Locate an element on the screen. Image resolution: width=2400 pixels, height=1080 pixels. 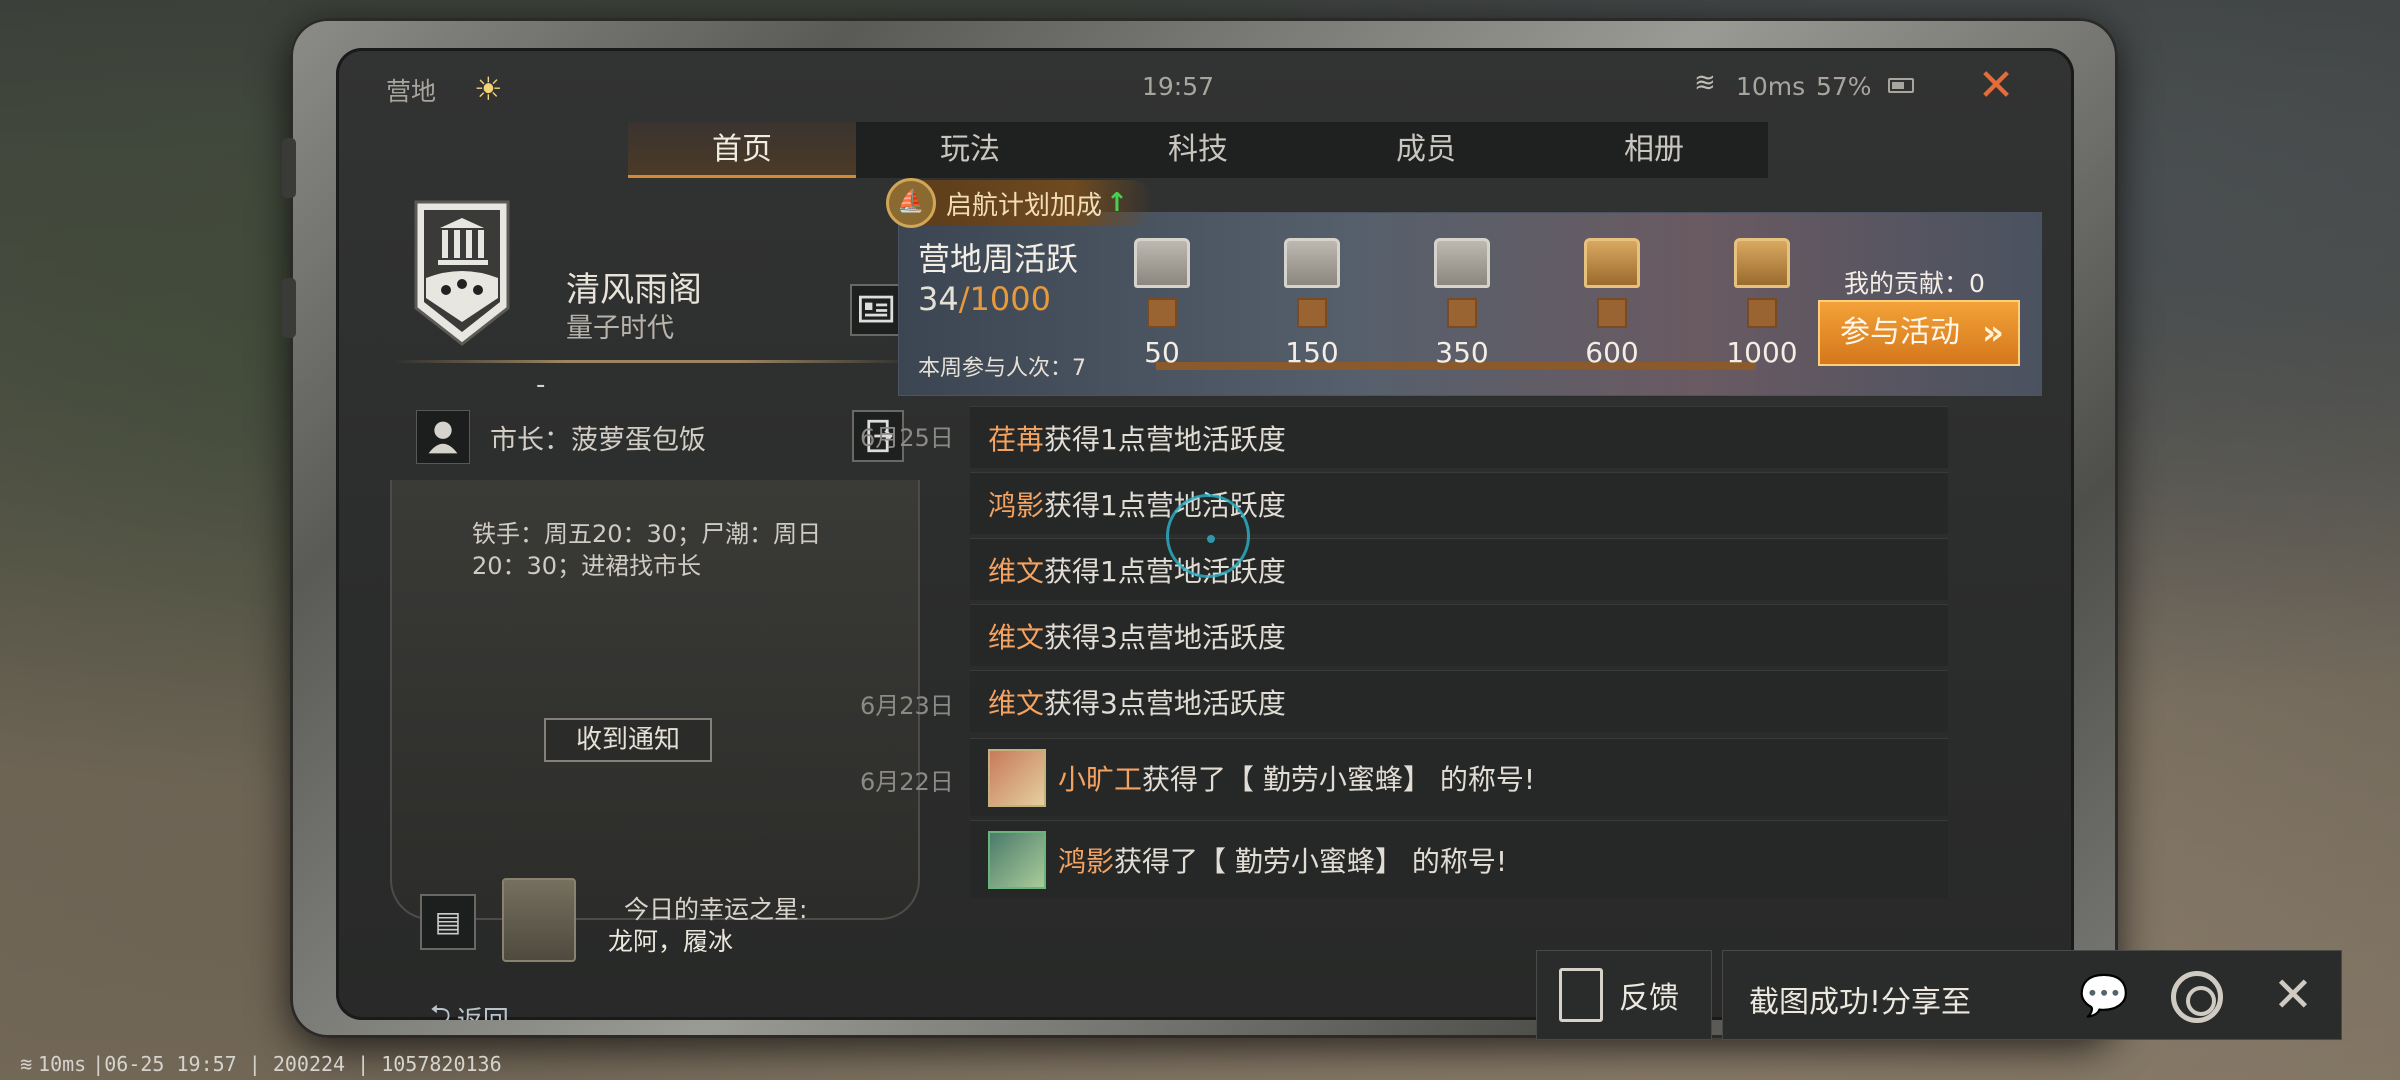
milestone-600: 600 is located at coordinates (1612, 303).